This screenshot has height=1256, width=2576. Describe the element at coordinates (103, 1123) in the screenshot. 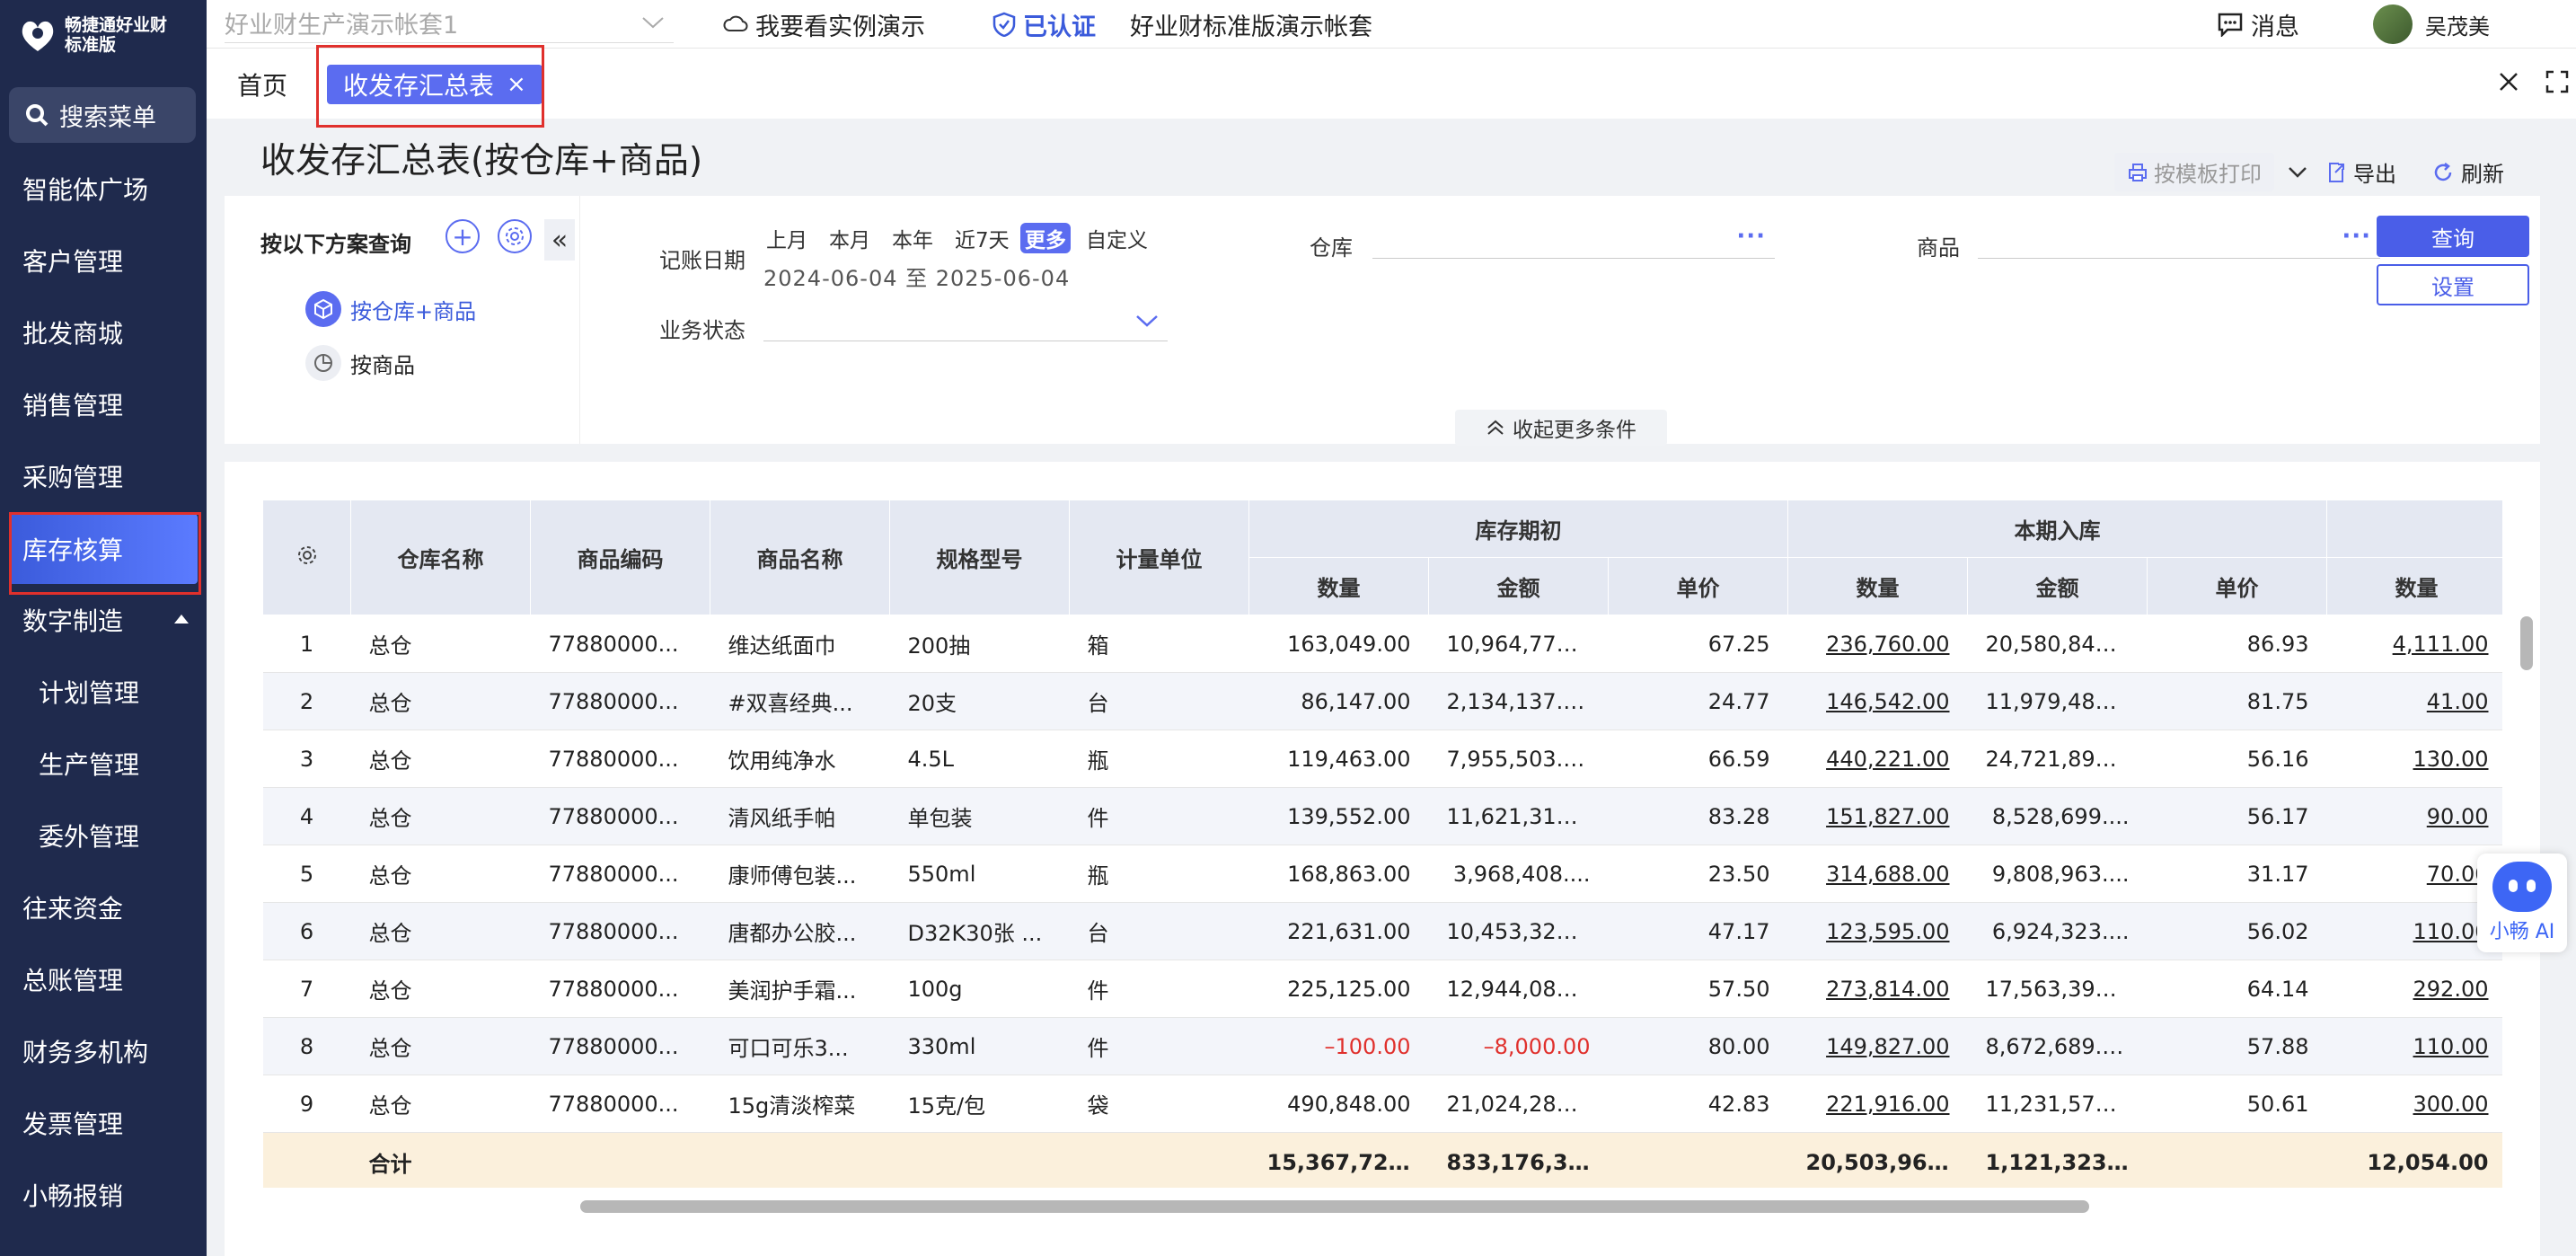

I see `sidebar-item-invoice: 发票管理` at that location.